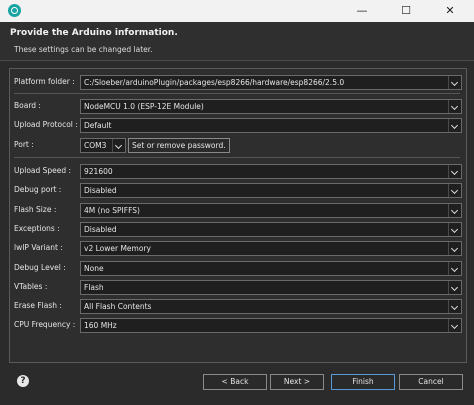  What do you see at coordinates (271, 248) in the screenshot?
I see `lwip-variant-select: v2 Lower Memory` at bounding box center [271, 248].